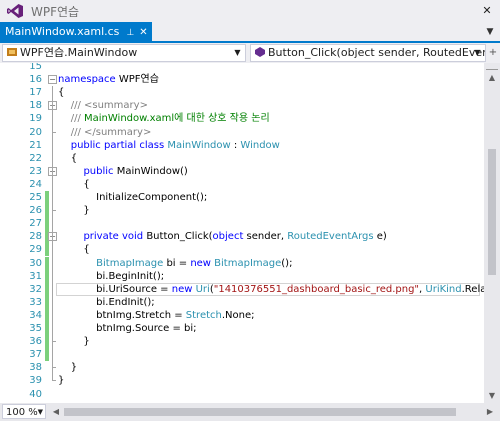 The height and width of the screenshot is (421, 500). I want to click on zoom-combo: 100 % ▼, so click(24, 411).